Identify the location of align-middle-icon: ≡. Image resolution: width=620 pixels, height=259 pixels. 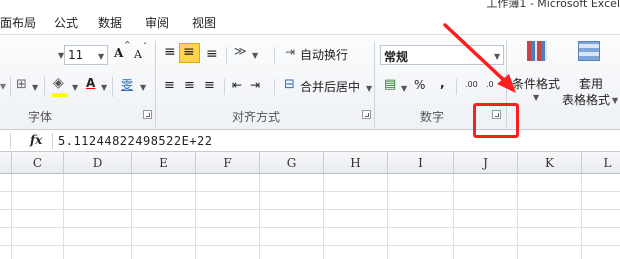
(189, 52).